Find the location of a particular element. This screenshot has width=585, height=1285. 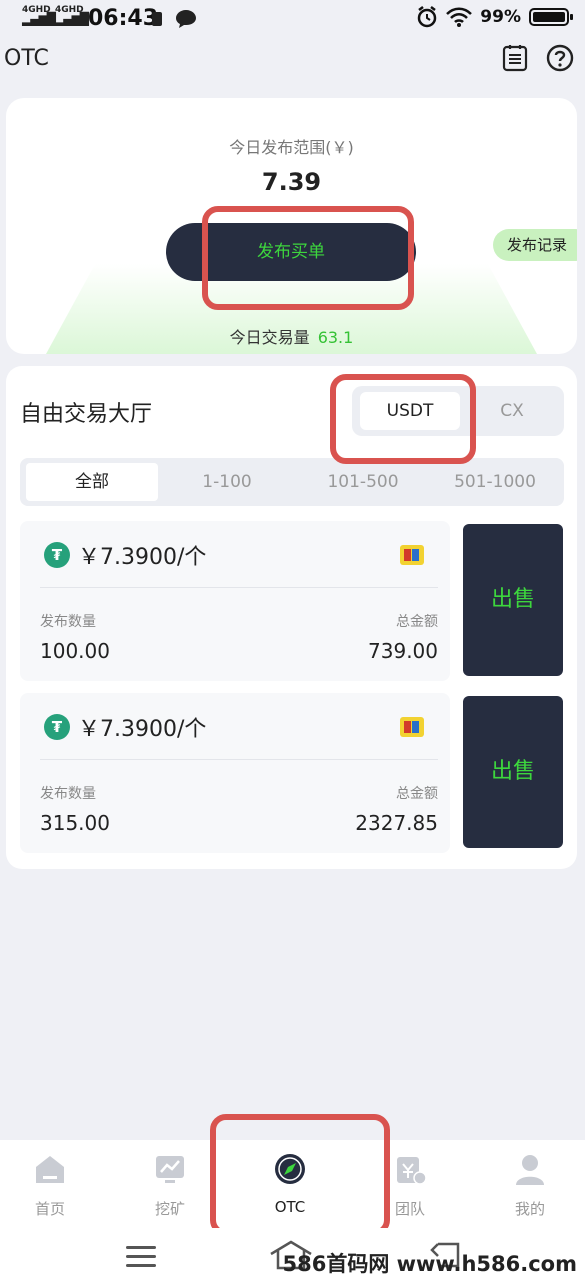

orders-icon is located at coordinates (515, 58).